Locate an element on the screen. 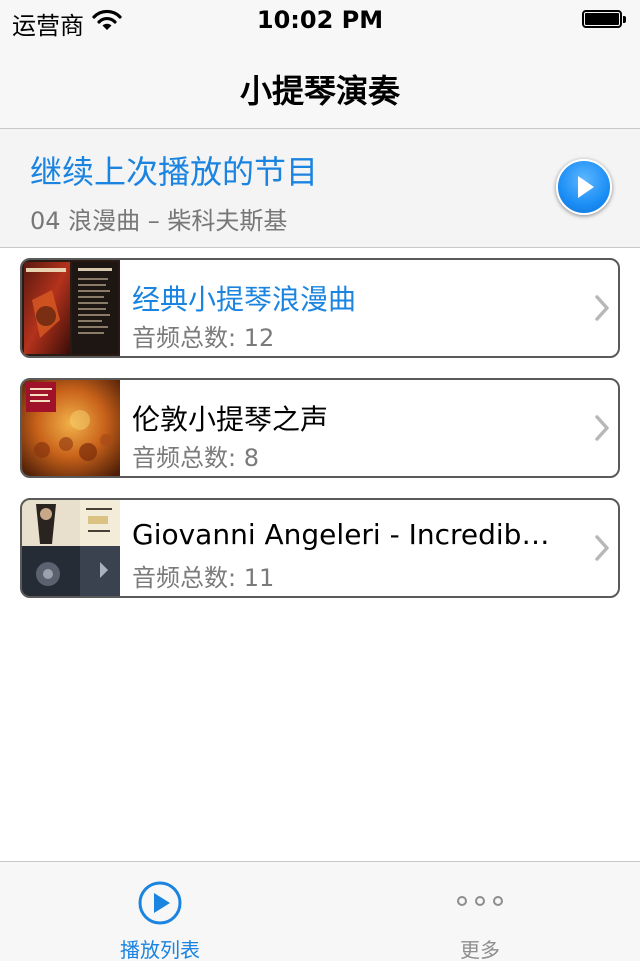 The height and width of the screenshot is (963, 640). tab-playlist: 播放列表 is located at coordinates (160, 912).